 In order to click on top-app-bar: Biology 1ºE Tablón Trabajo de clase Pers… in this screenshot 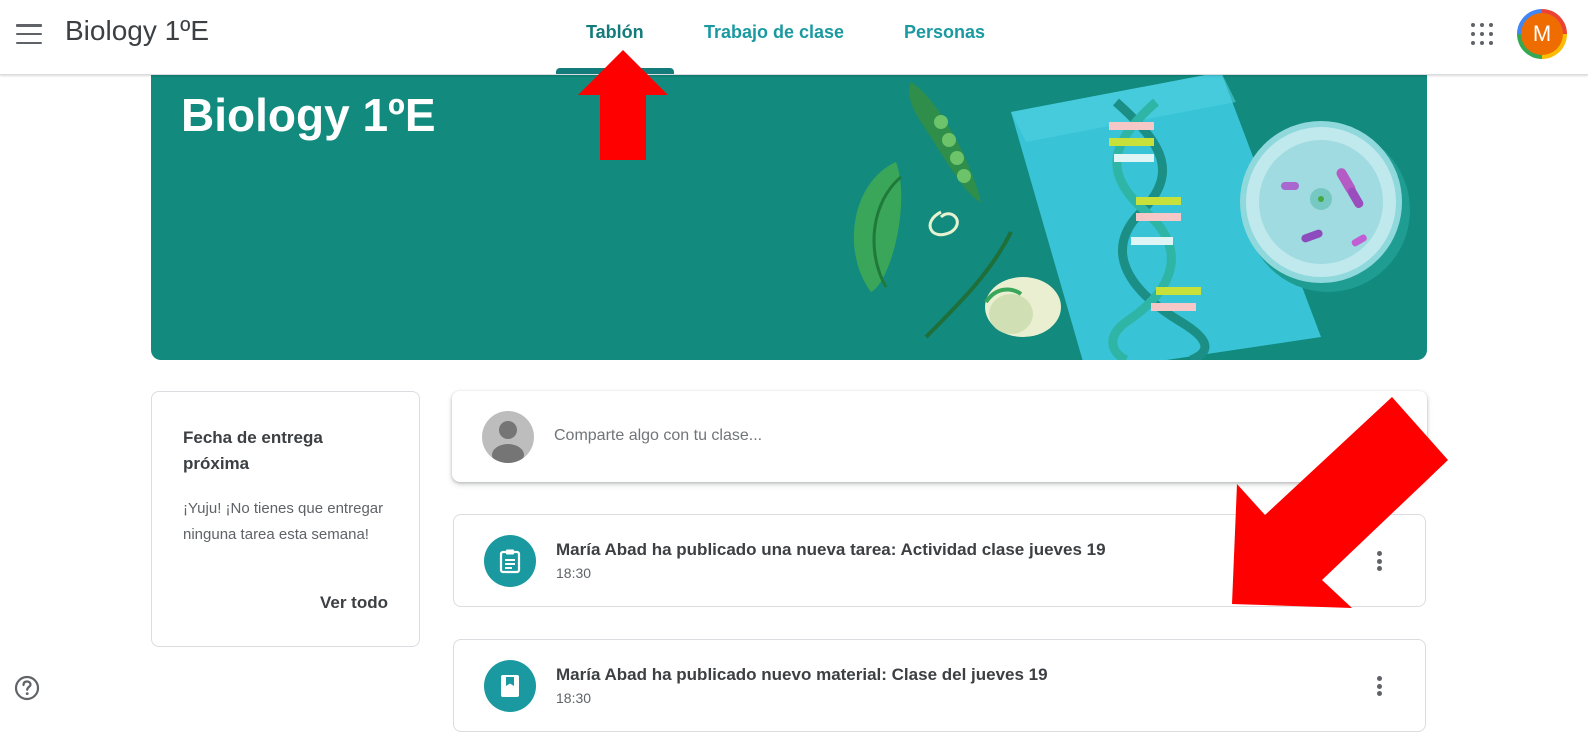, I will do `click(794, 37)`.